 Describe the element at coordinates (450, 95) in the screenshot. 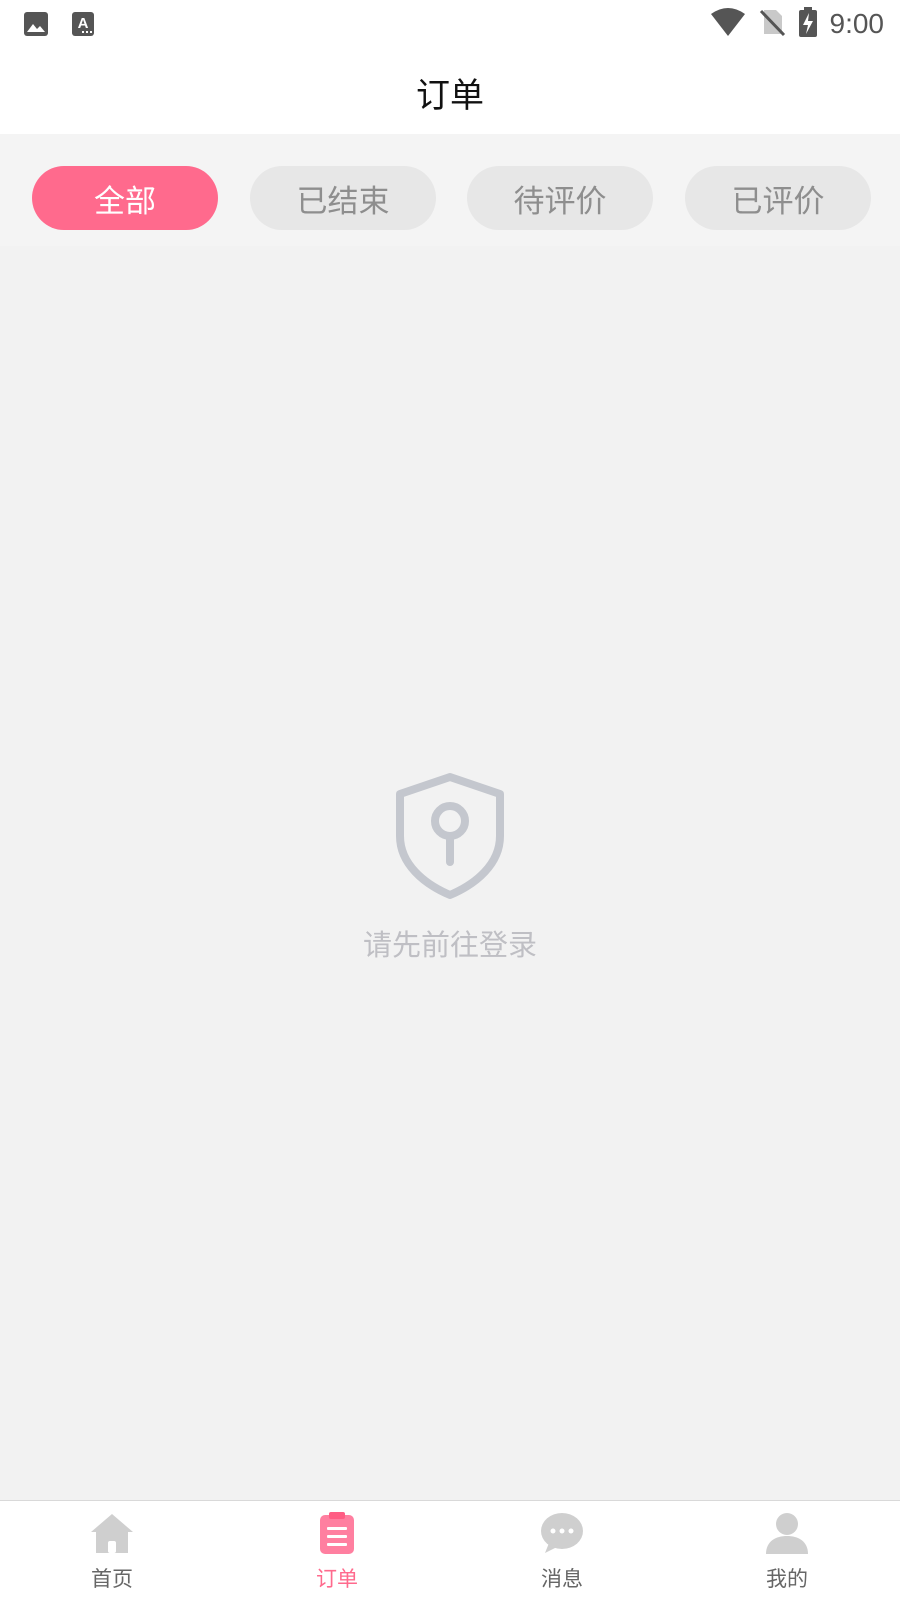

I see `page-title: 订单` at that location.